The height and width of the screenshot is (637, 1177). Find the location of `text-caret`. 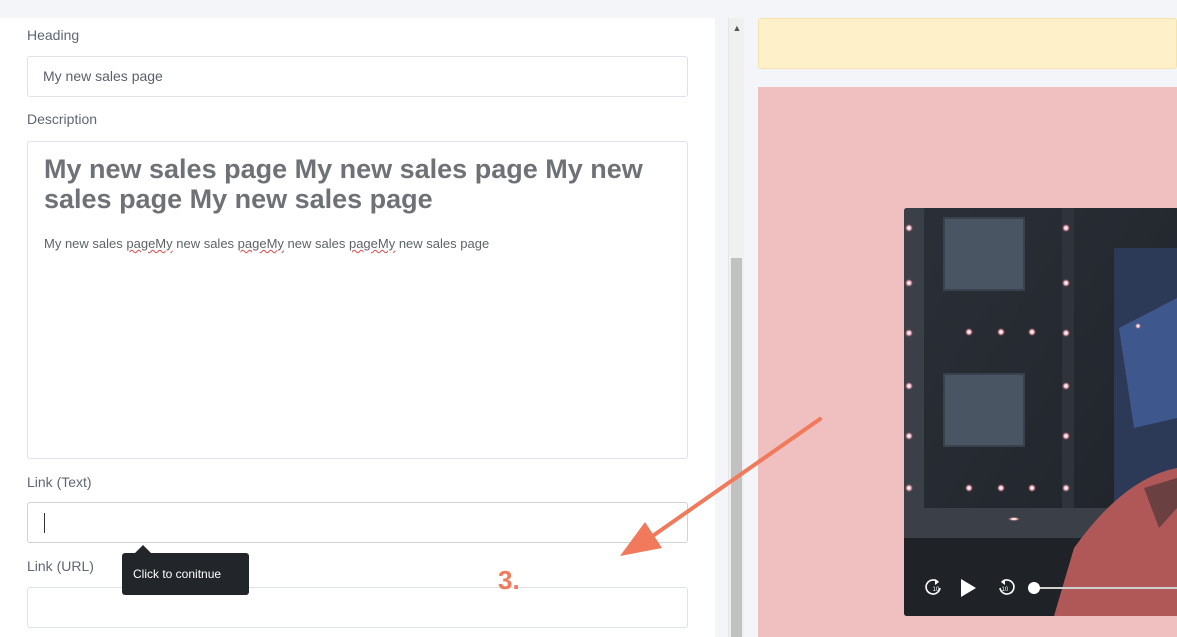

text-caret is located at coordinates (44, 523).